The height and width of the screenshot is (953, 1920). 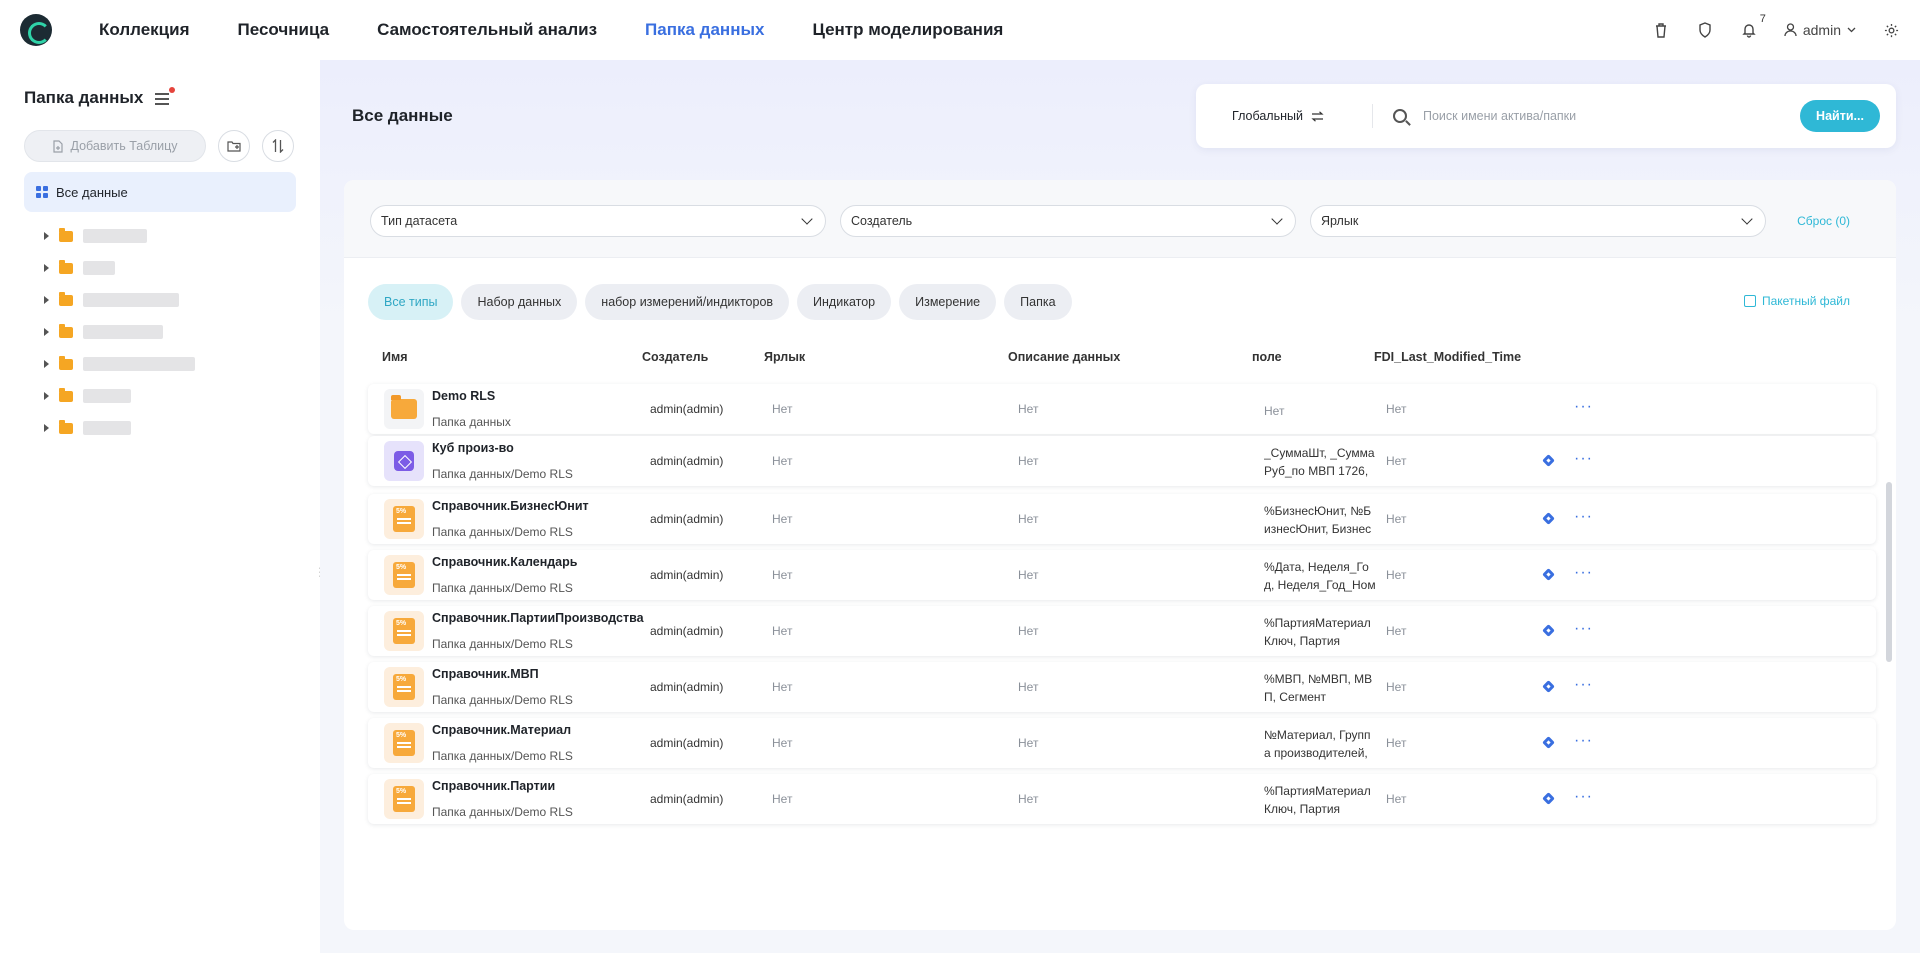 I want to click on nav-sandbox: Песочница, so click(x=284, y=30).